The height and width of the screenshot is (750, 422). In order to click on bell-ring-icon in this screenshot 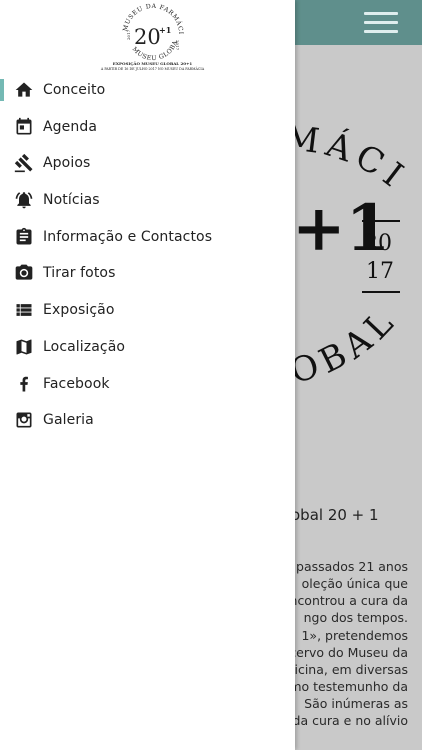, I will do `click(24, 200)`.